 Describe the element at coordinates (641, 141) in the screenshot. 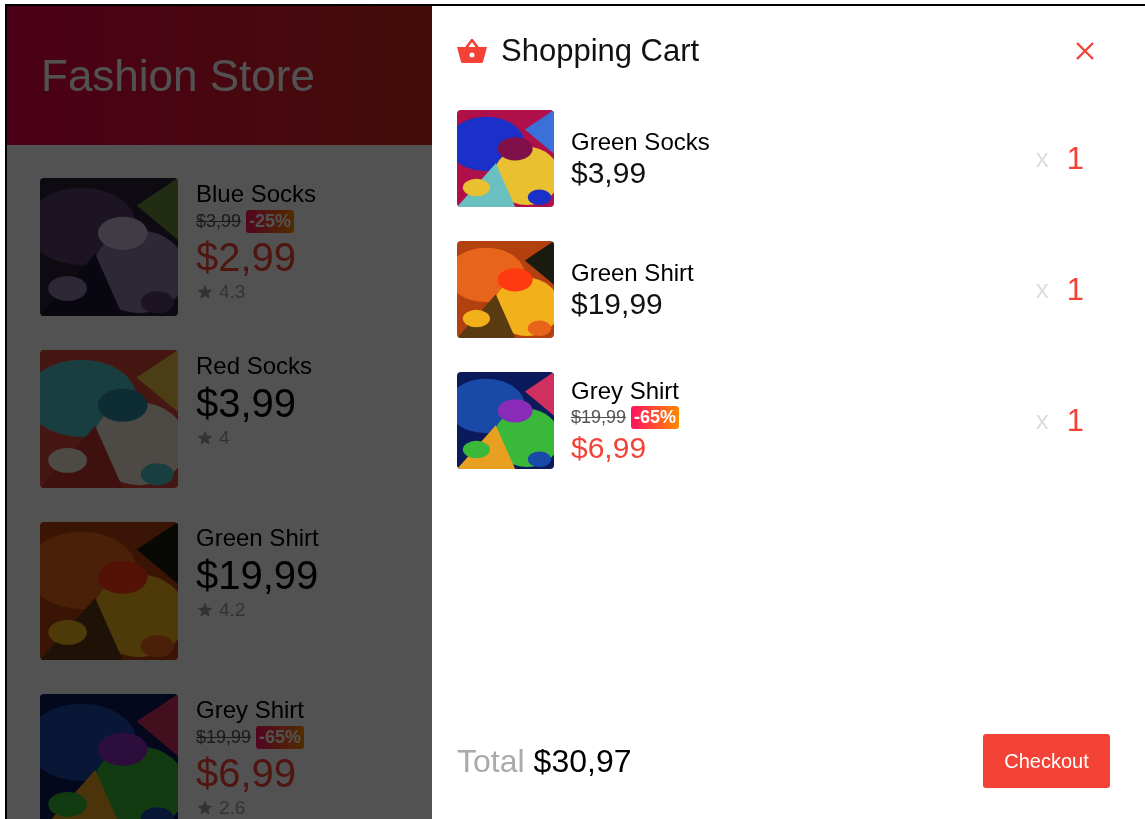

I see `product-name: Green Socks` at that location.